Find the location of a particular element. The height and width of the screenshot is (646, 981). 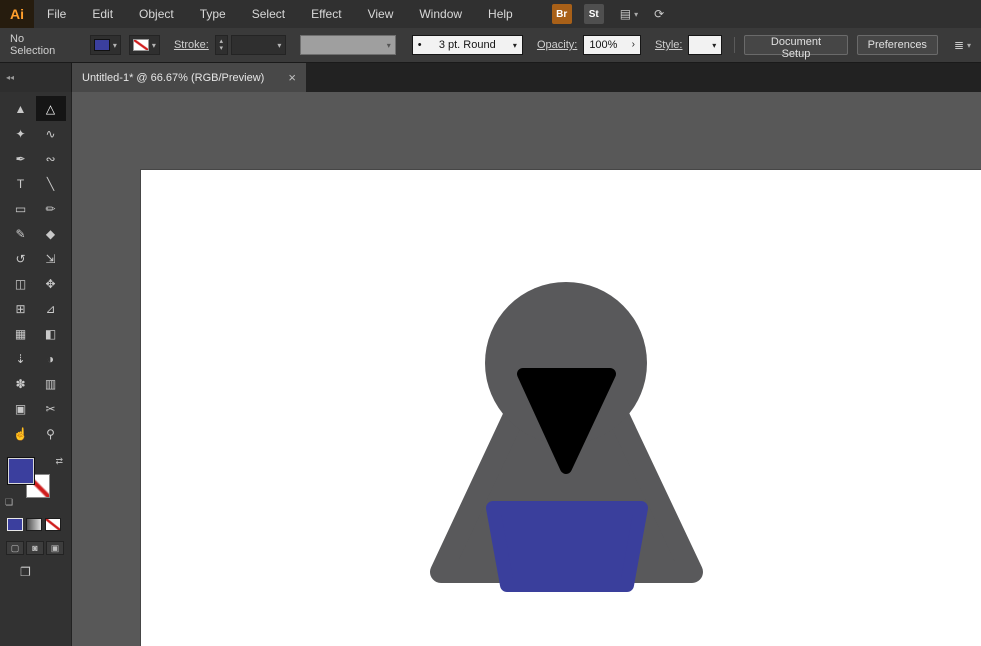

rotate-tool-icon: ↺ is located at coordinates (20, 258).